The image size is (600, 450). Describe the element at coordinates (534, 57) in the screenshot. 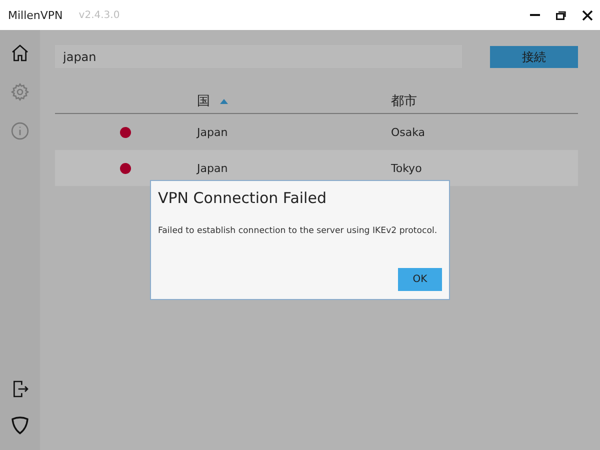

I see `connect-button: 接続` at that location.